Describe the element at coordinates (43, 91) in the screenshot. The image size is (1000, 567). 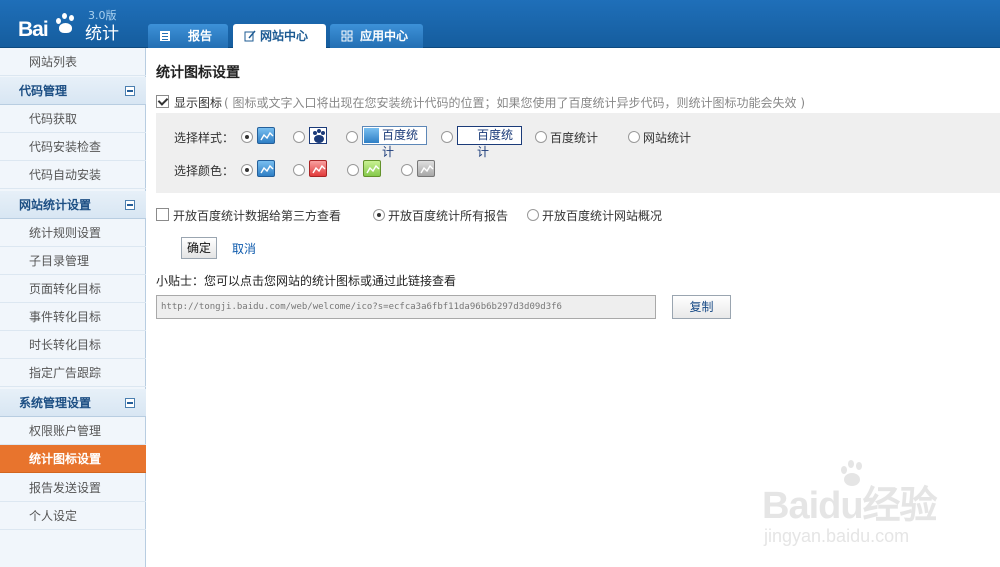
I see `group-title: 代码管理` at that location.